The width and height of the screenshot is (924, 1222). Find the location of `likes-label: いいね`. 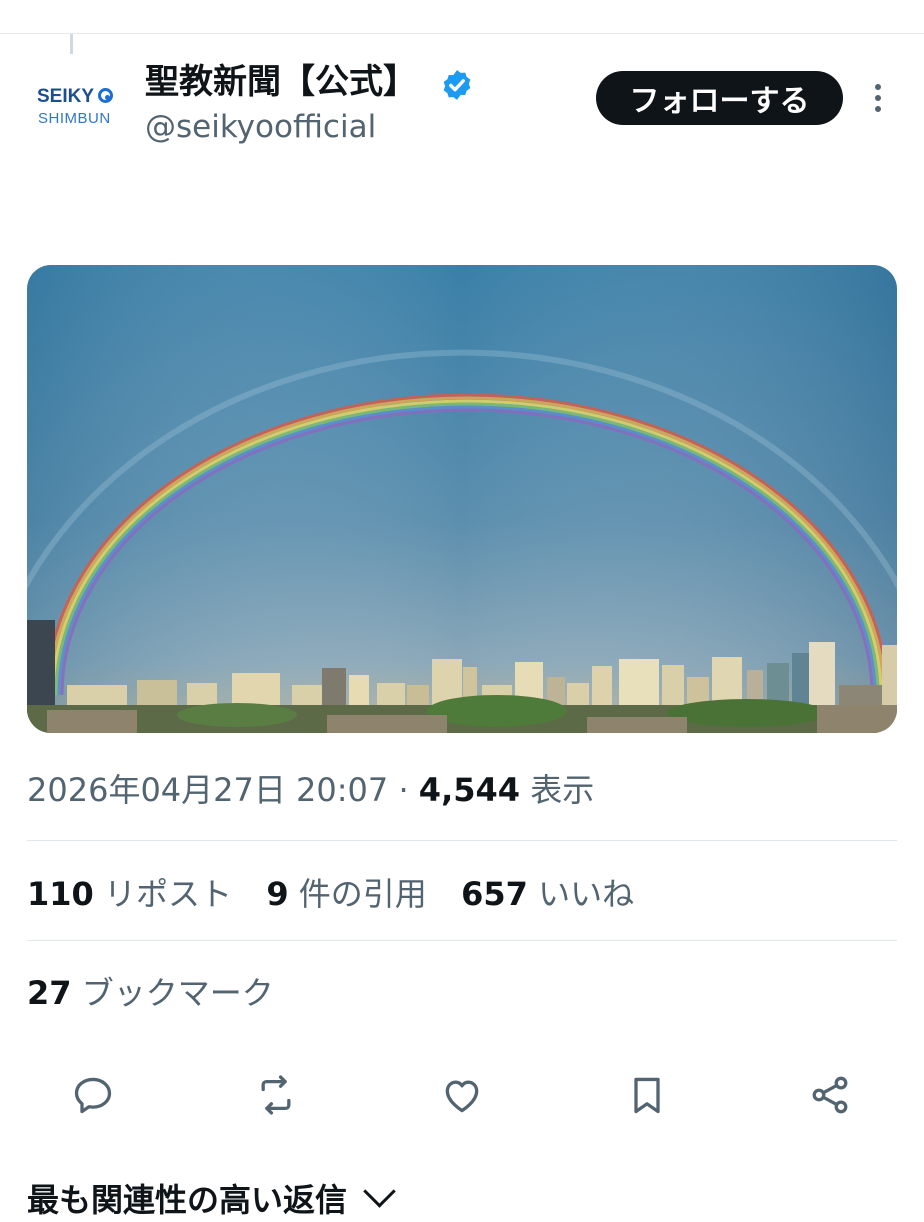

likes-label: いいね is located at coordinates (586, 894).